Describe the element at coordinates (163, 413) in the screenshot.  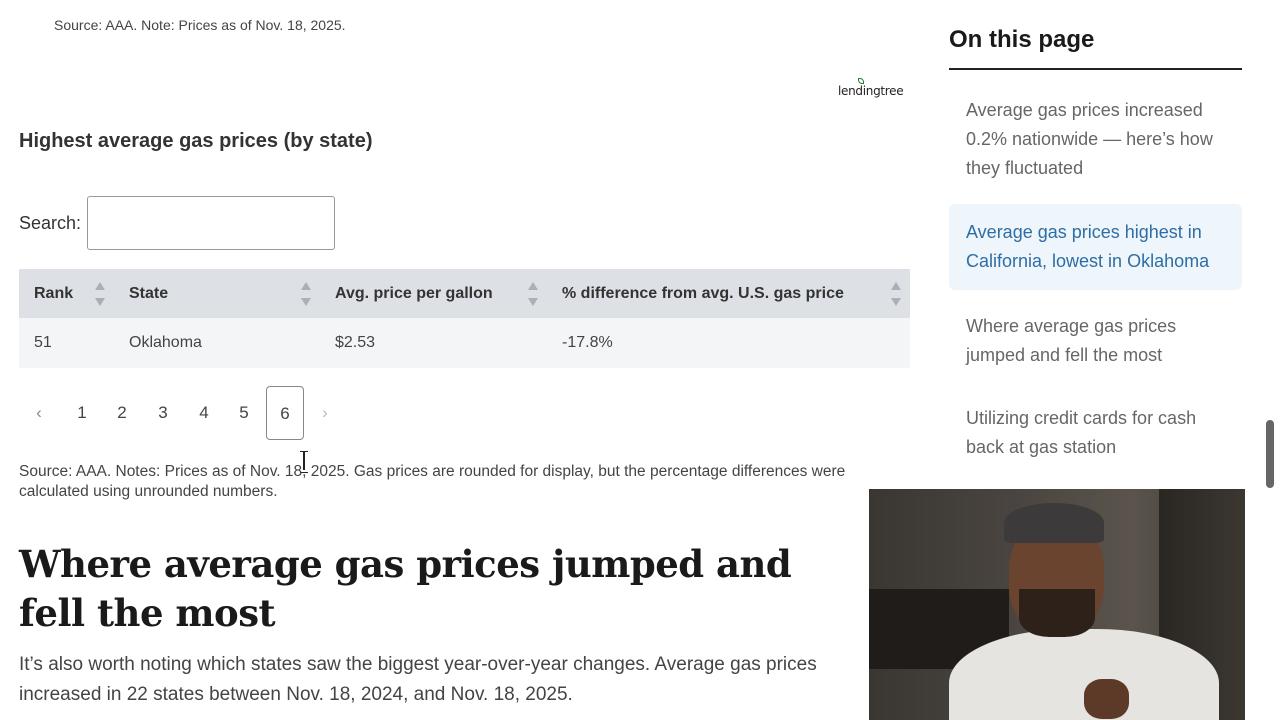
I see `page-button-3: 3` at that location.